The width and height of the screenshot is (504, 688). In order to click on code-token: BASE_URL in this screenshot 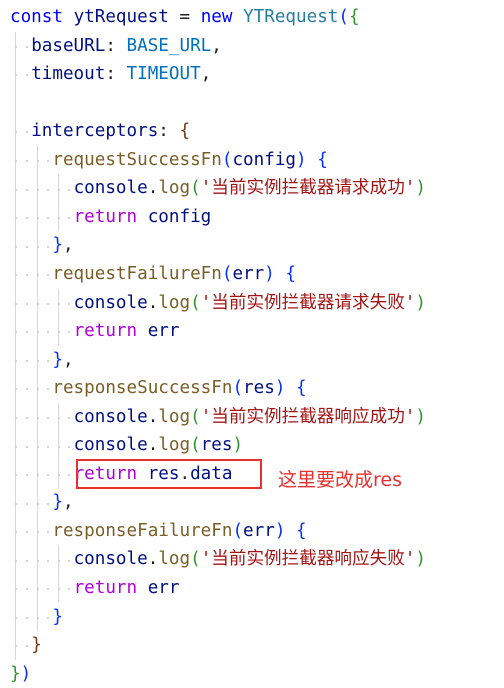, I will do `click(169, 45)`.